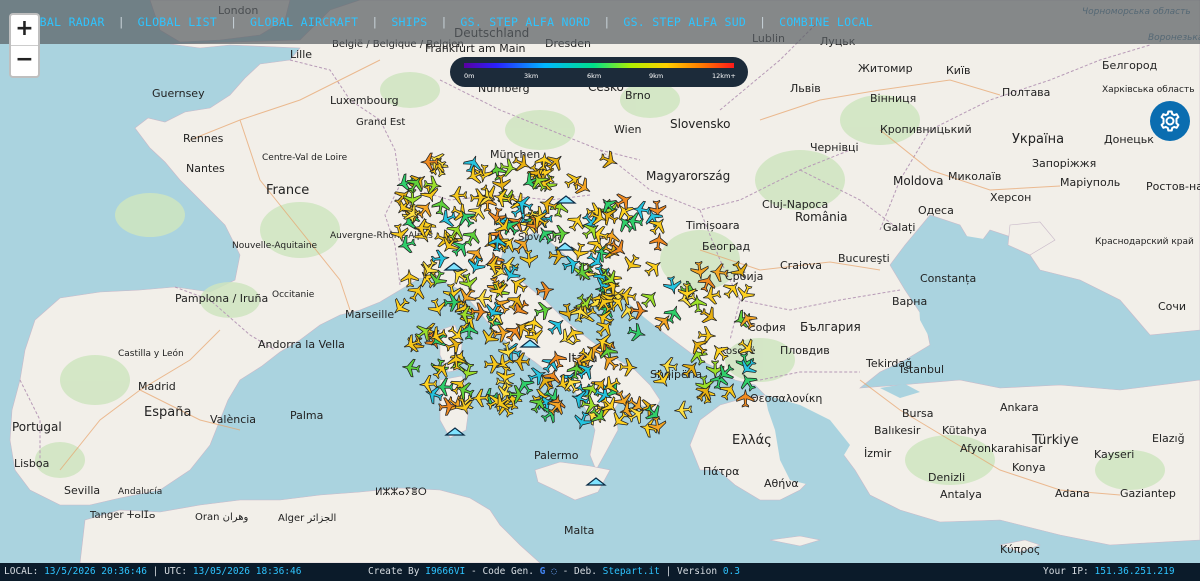 The height and width of the screenshot is (581, 1200). I want to click on legend-tick: 9km, so click(656, 76).